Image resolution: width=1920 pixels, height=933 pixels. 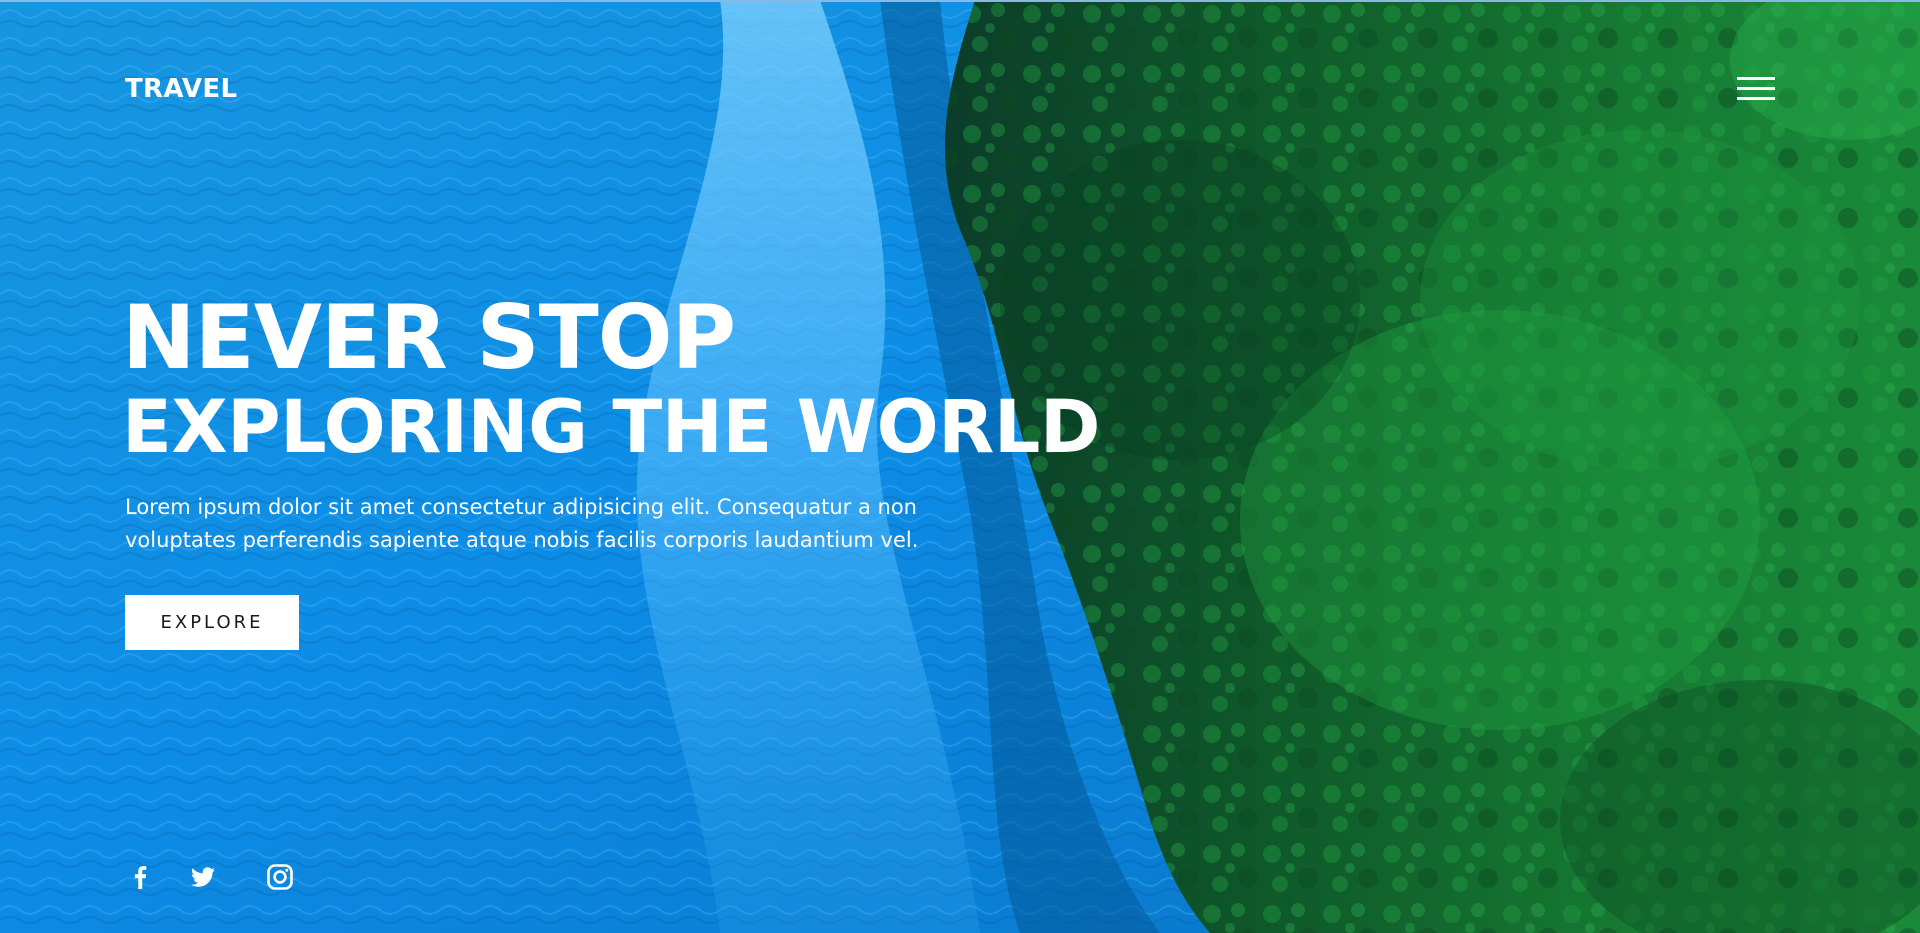 What do you see at coordinates (140, 877) in the screenshot?
I see `facebook-icon` at bounding box center [140, 877].